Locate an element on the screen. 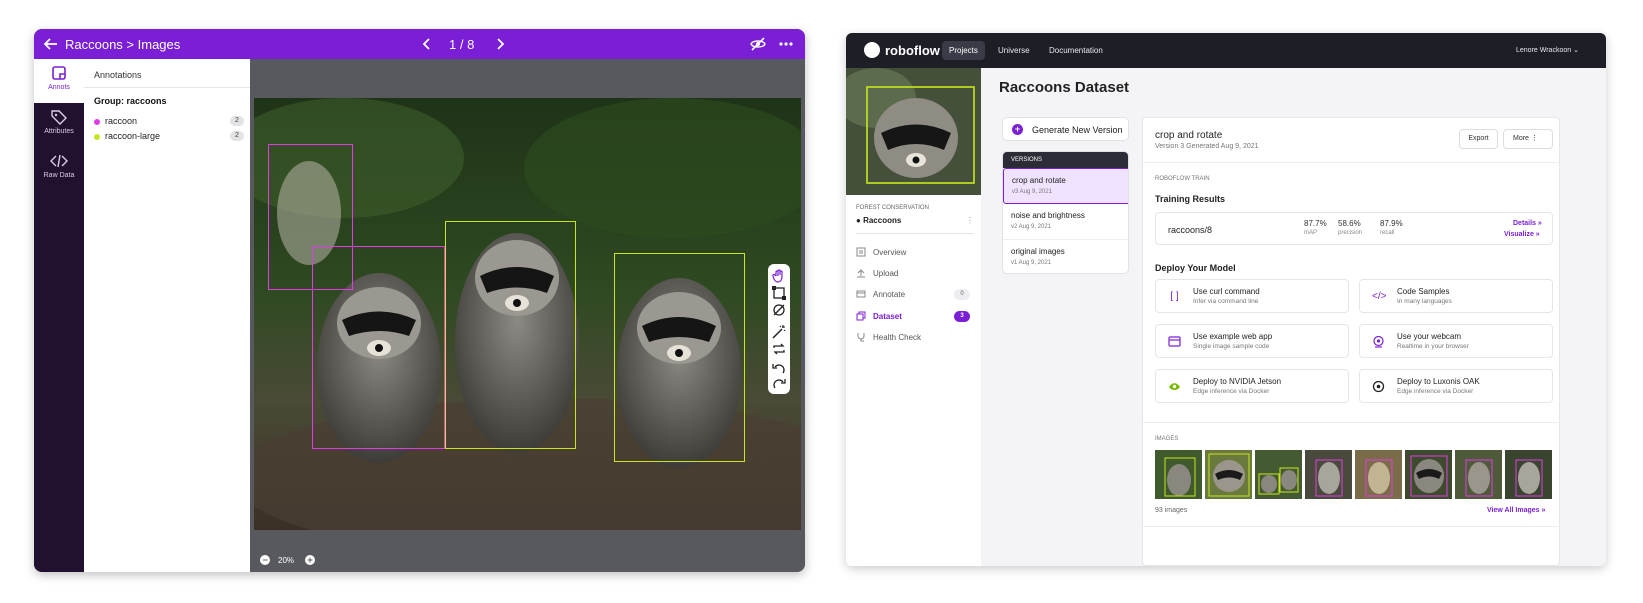  null-icon is located at coordinates (779, 310).